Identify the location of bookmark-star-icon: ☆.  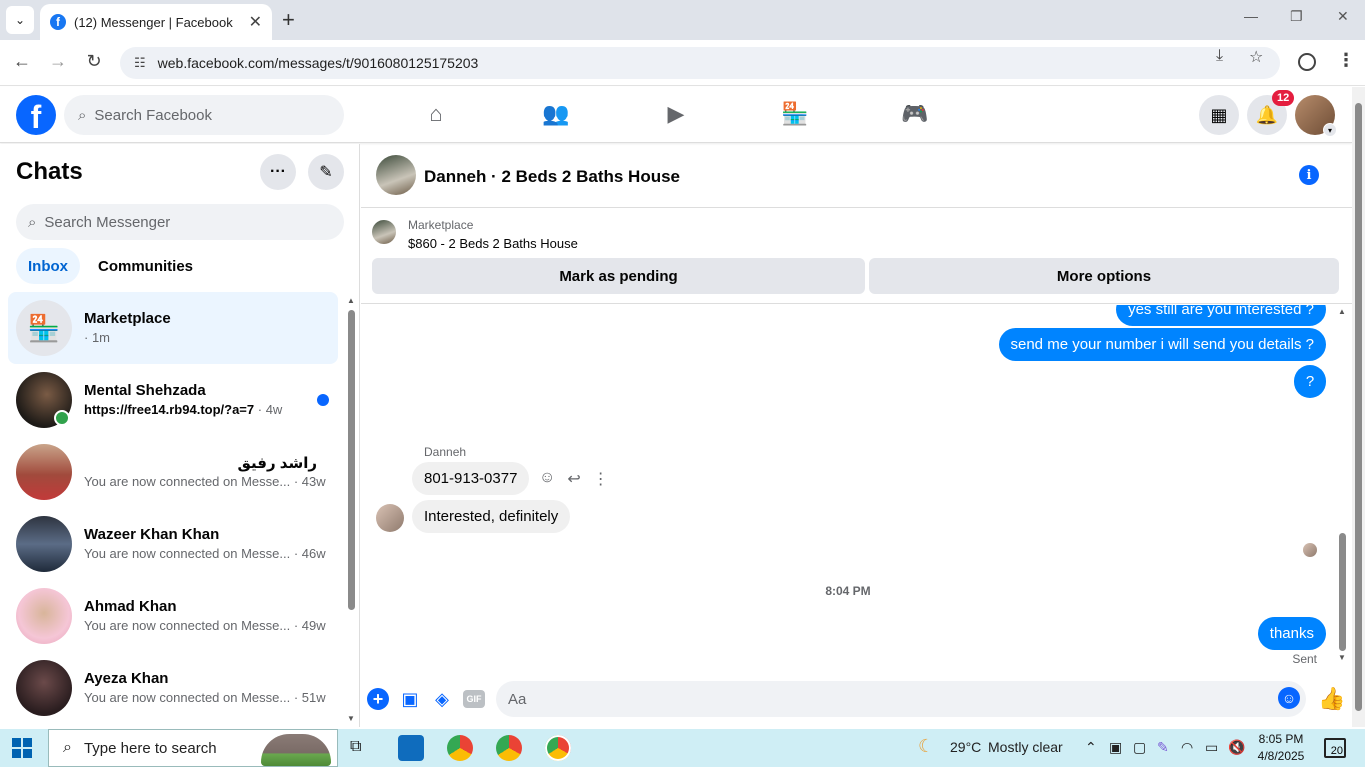
(1256, 57).